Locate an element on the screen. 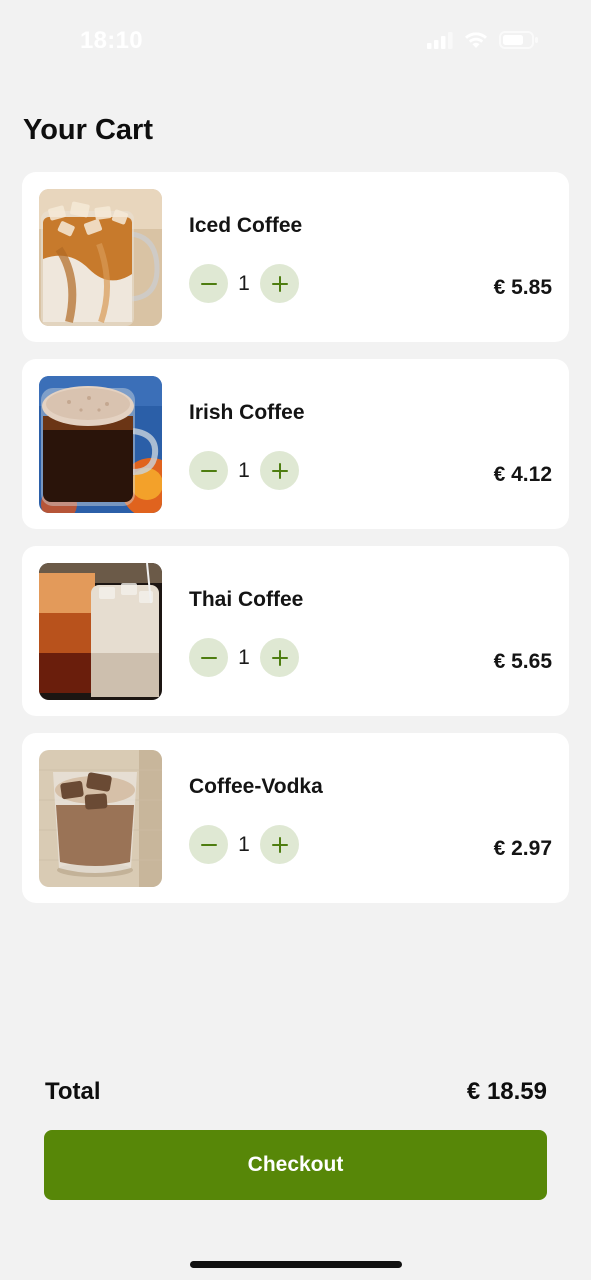 The image size is (591, 1280). page-title: Your Cart is located at coordinates (88, 130).